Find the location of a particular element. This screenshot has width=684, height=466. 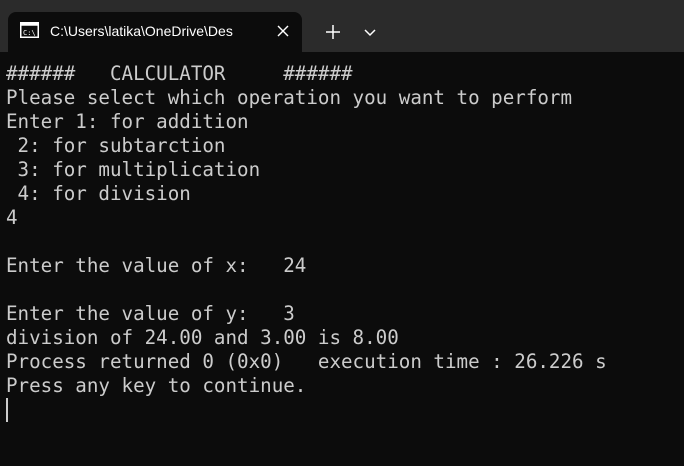

terminal-line: 3: for multiplication is located at coordinates (133, 169).